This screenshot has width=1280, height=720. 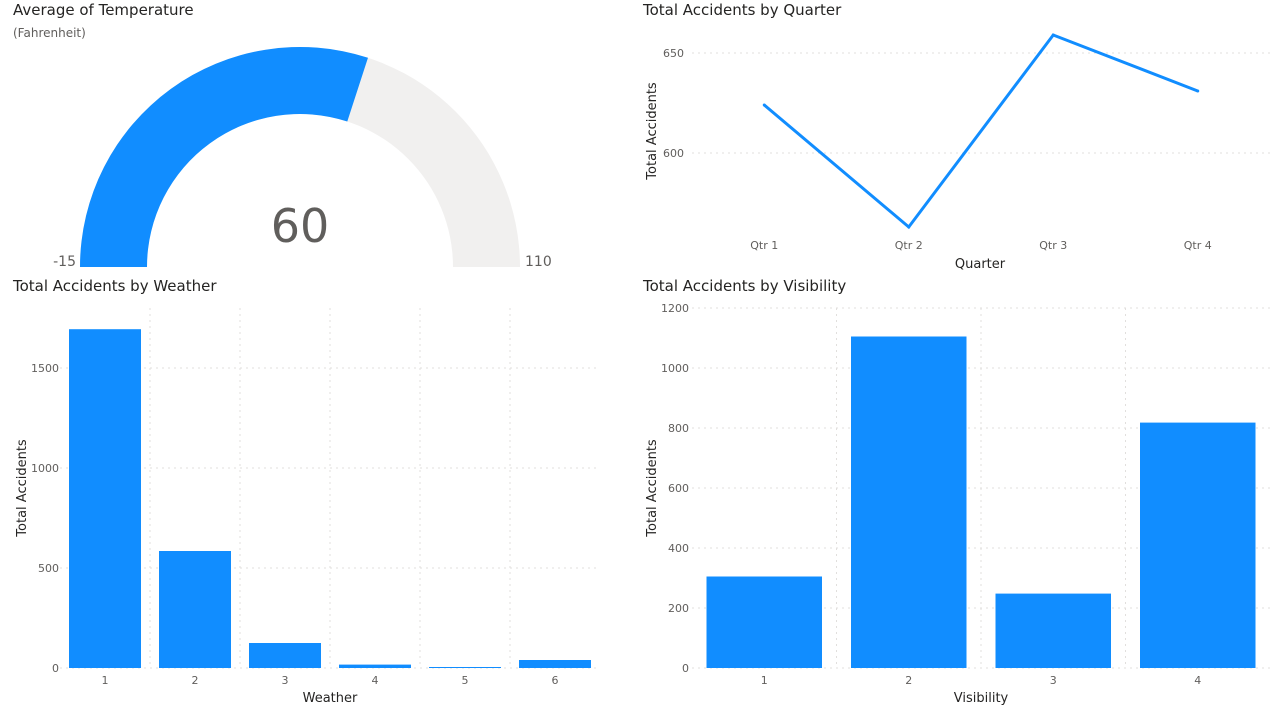 I want to click on gauge-min-label: -15, so click(x=64, y=262).